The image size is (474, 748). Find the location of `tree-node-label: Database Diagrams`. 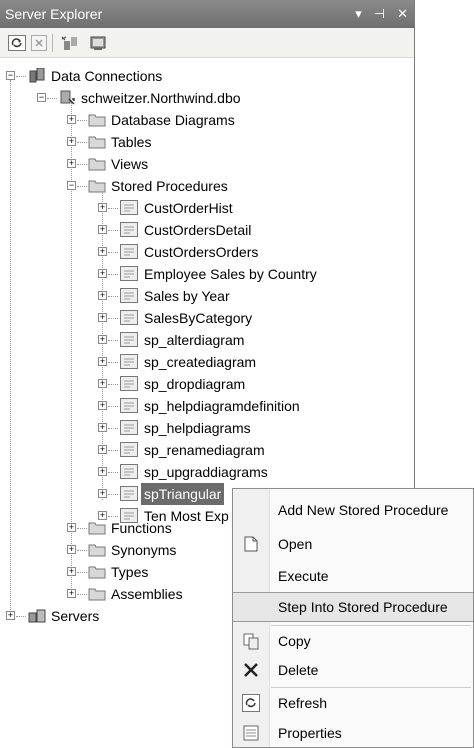

tree-node-label: Database Diagrams is located at coordinates (173, 120).